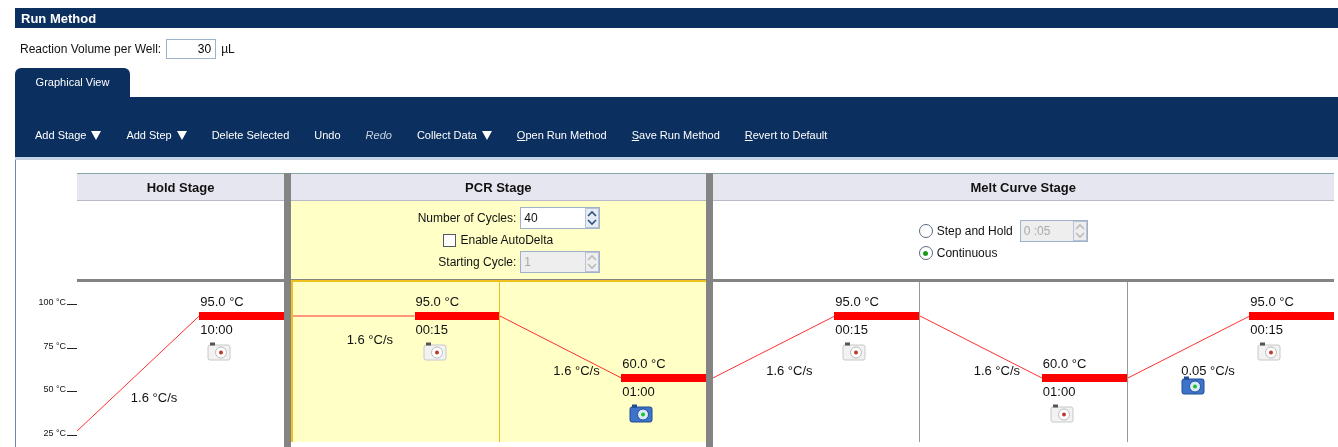 This screenshot has width=1338, height=447. Describe the element at coordinates (786, 135) in the screenshot. I see `toolbar-button: Revert to Default` at that location.